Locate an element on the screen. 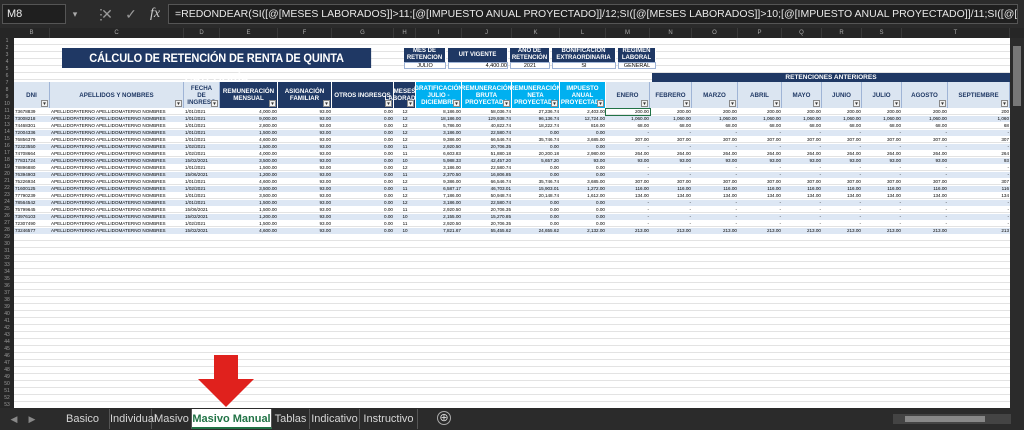  param-value: 2021 is located at coordinates (530, 65).